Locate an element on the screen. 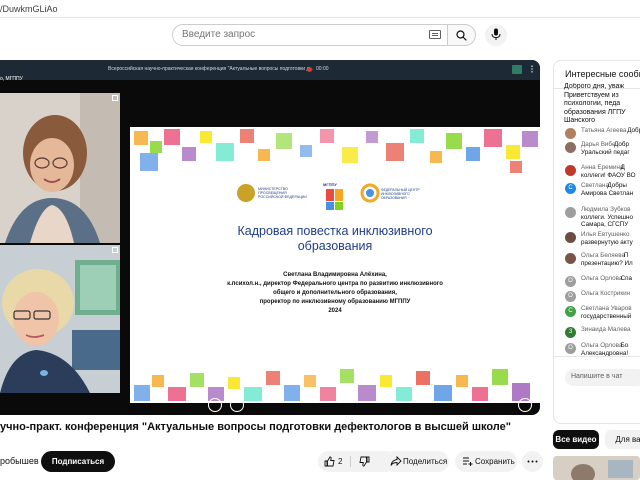 This screenshot has width=640, height=480. more-vertical-icon is located at coordinates (532, 69).